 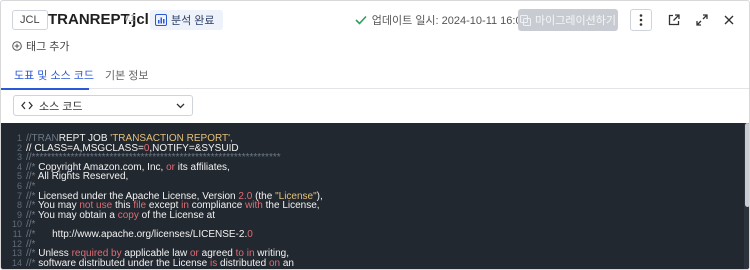 I want to click on external-link-icon, so click(x=674, y=20).